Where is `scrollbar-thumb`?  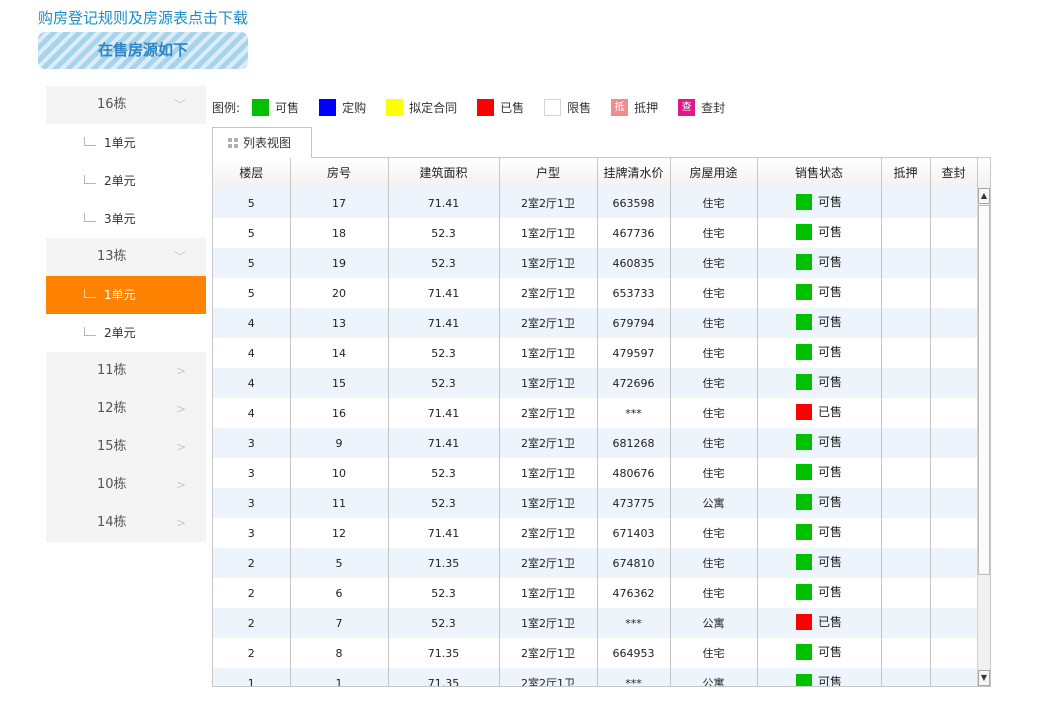
scrollbar-thumb is located at coordinates (984, 390).